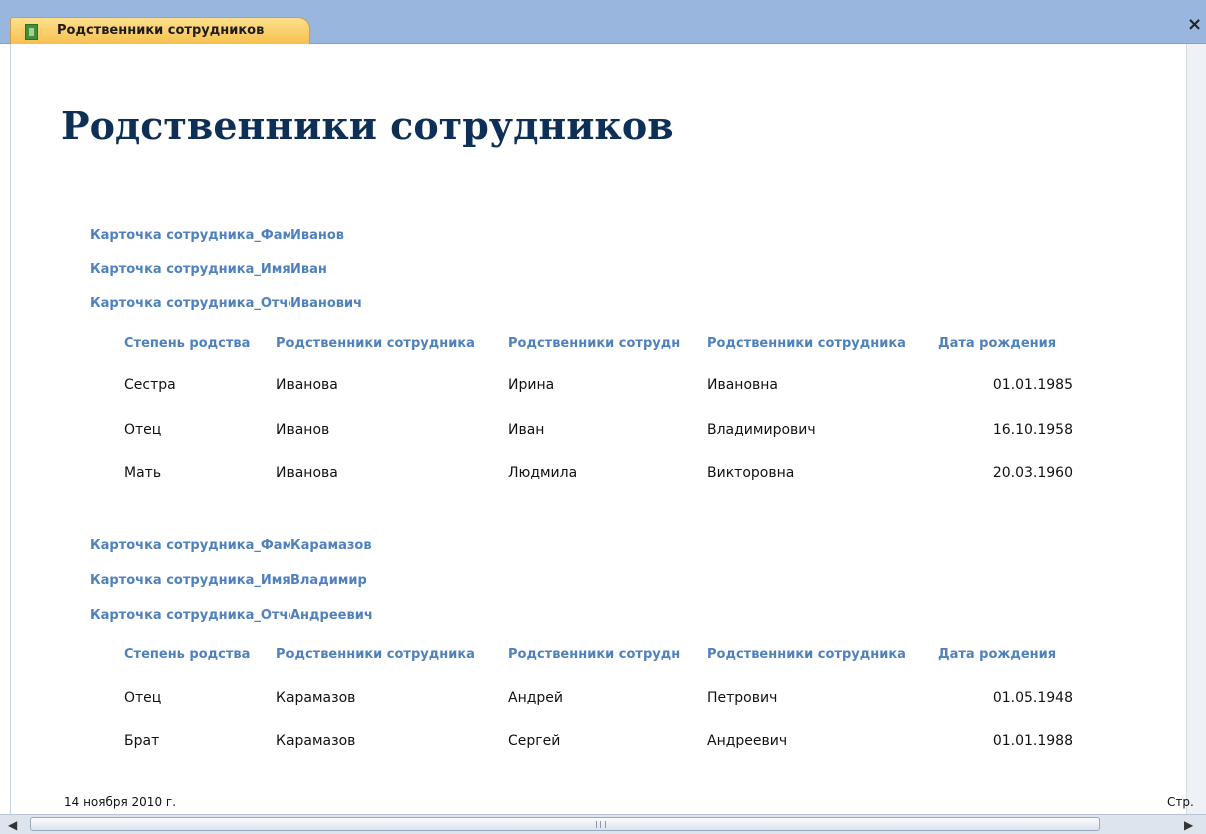 The image size is (1206, 834). What do you see at coordinates (526, 430) in the screenshot?
I see `cell-name: Иван` at bounding box center [526, 430].